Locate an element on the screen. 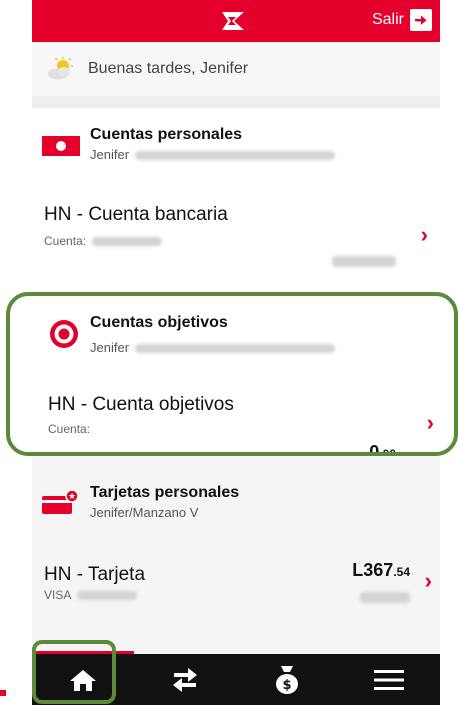  separator is located at coordinates (236, 102).